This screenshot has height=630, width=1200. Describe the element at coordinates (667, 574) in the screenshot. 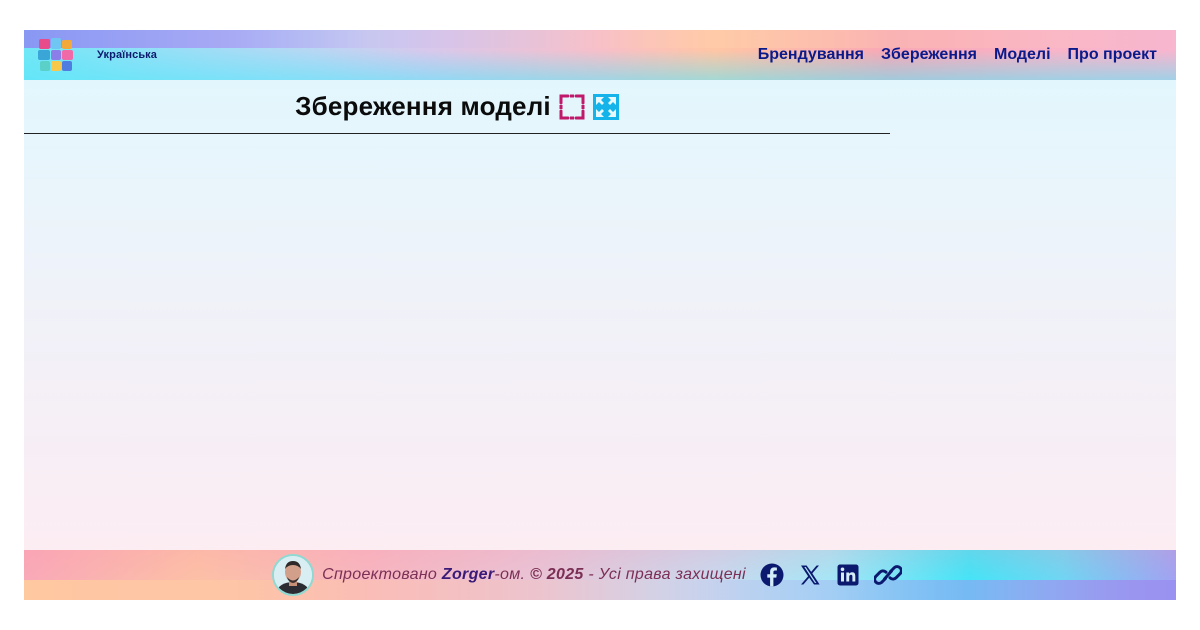

I see `rights-text: - Усі права захищені` at that location.